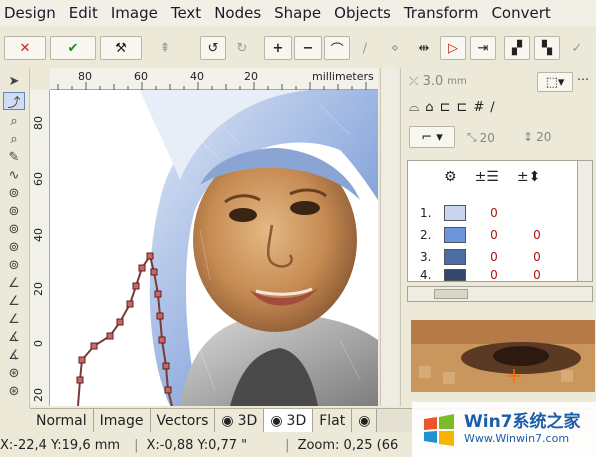 This screenshot has height=457, width=596. I want to click on curve-button: ⌒, so click(337, 48).